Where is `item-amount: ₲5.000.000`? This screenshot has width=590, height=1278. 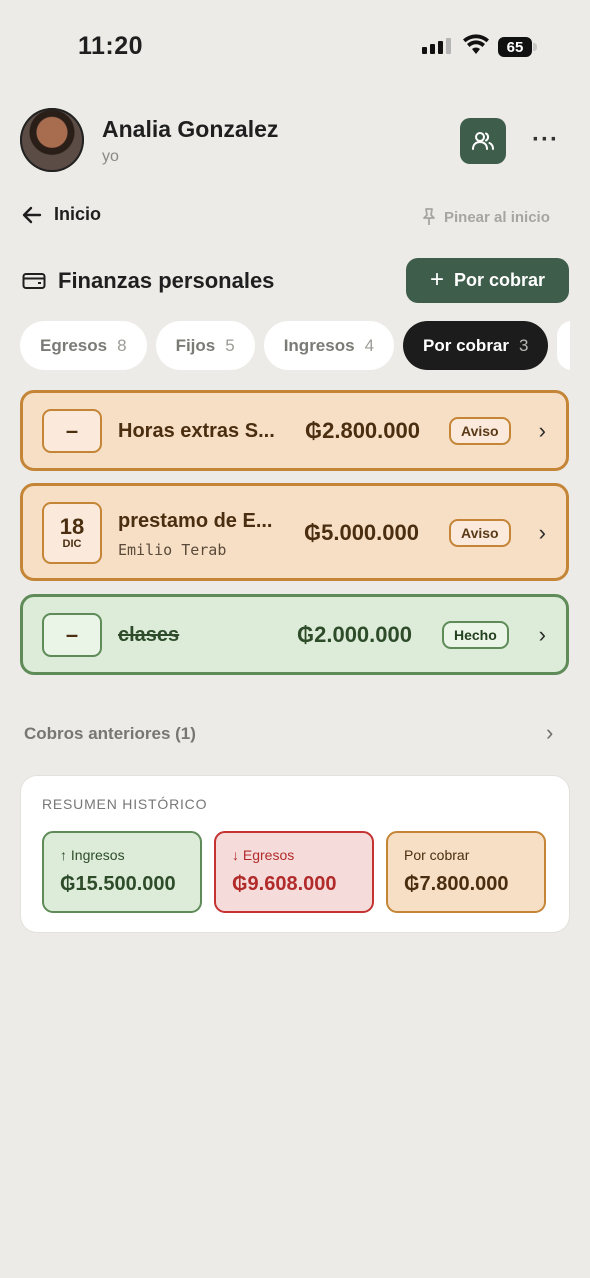 item-amount: ₲5.000.000 is located at coordinates (361, 532).